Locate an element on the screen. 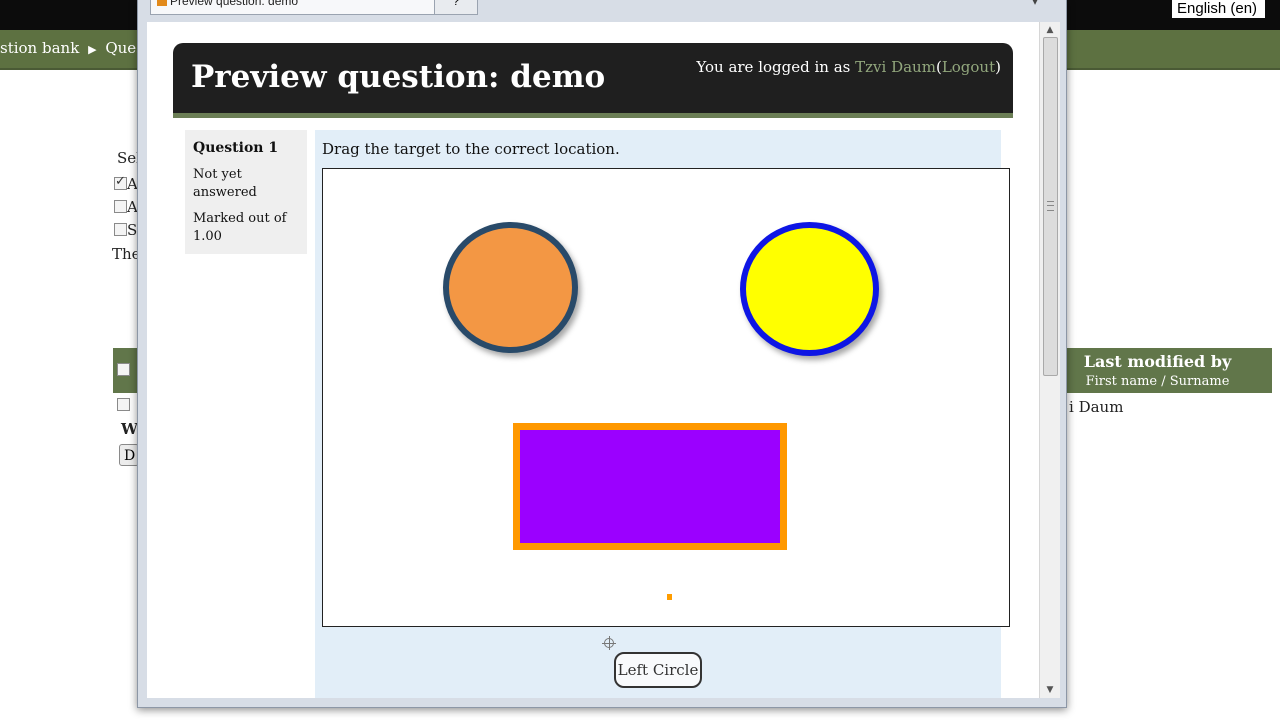  delete-button: D is located at coordinates (129, 455).